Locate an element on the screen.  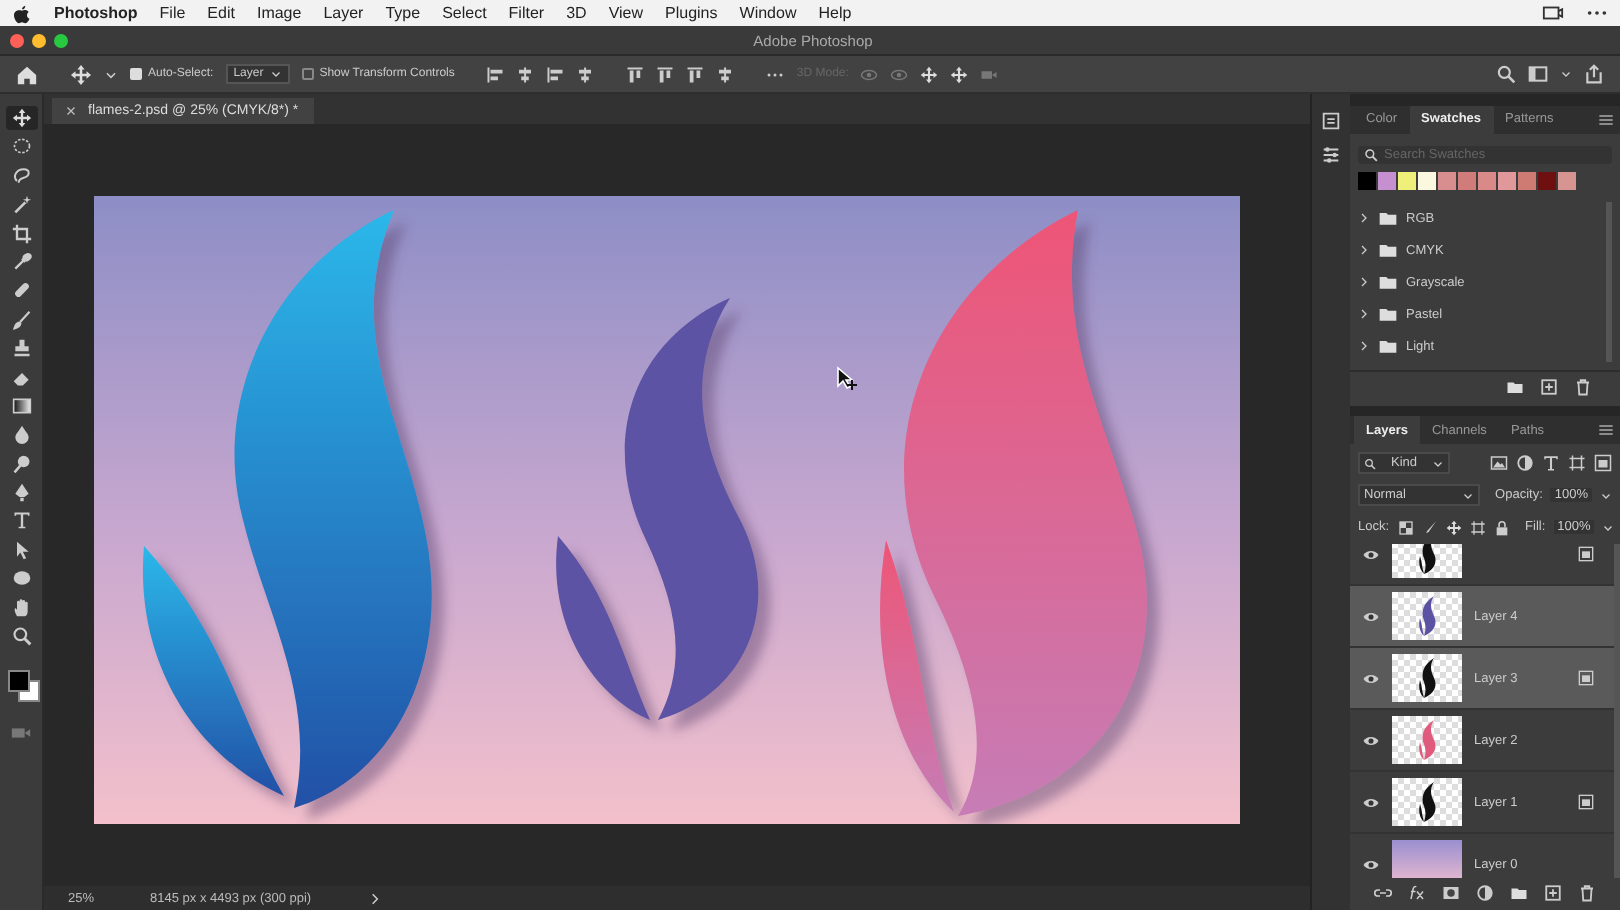
menu-item: Window is located at coordinates (768, 13).